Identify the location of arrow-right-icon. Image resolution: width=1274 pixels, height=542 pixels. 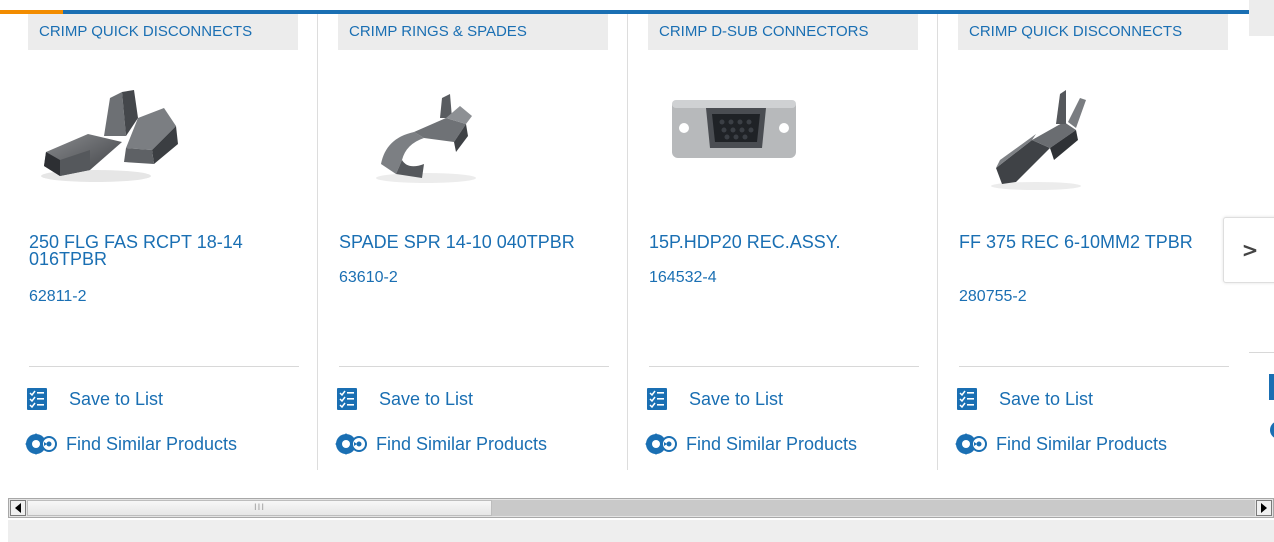
(1264, 508).